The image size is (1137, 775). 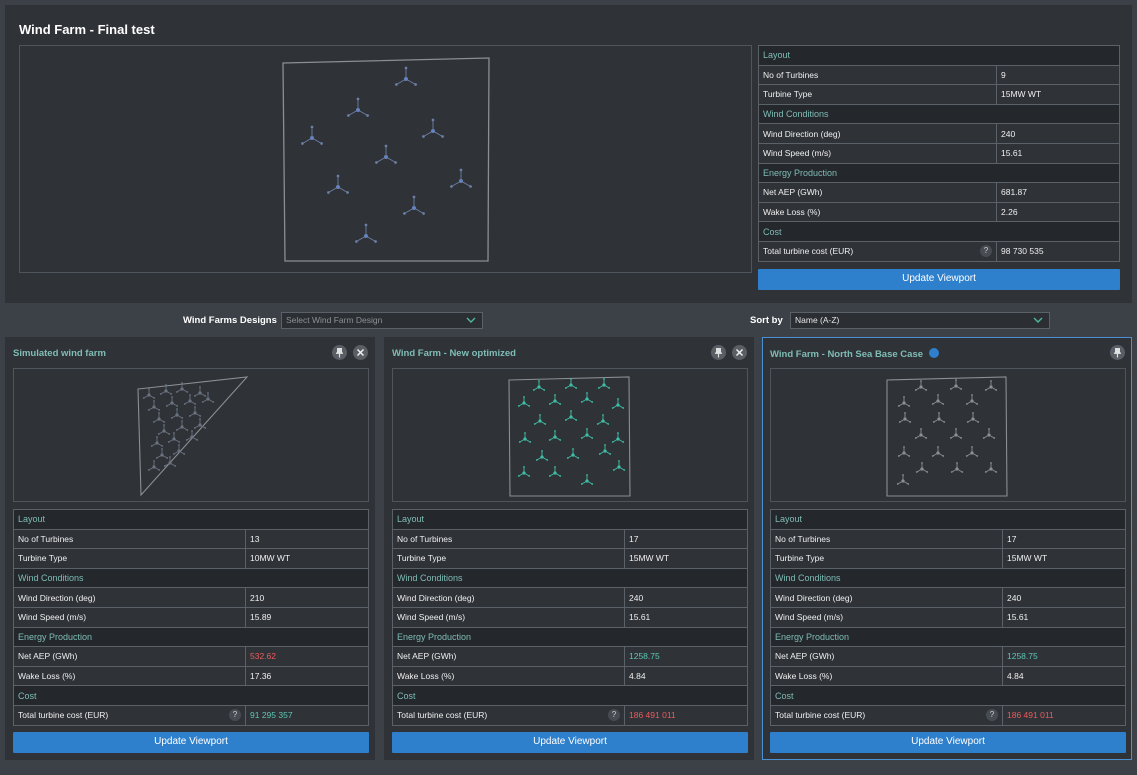 What do you see at coordinates (1058, 212) in the screenshot?
I see `value-wake-loss: 2.26` at bounding box center [1058, 212].